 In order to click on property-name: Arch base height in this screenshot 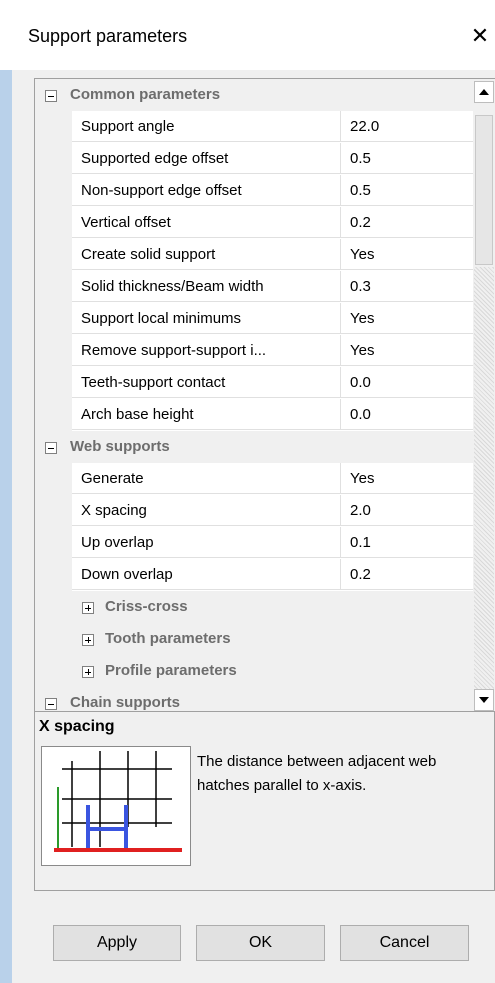, I will do `click(206, 414)`.